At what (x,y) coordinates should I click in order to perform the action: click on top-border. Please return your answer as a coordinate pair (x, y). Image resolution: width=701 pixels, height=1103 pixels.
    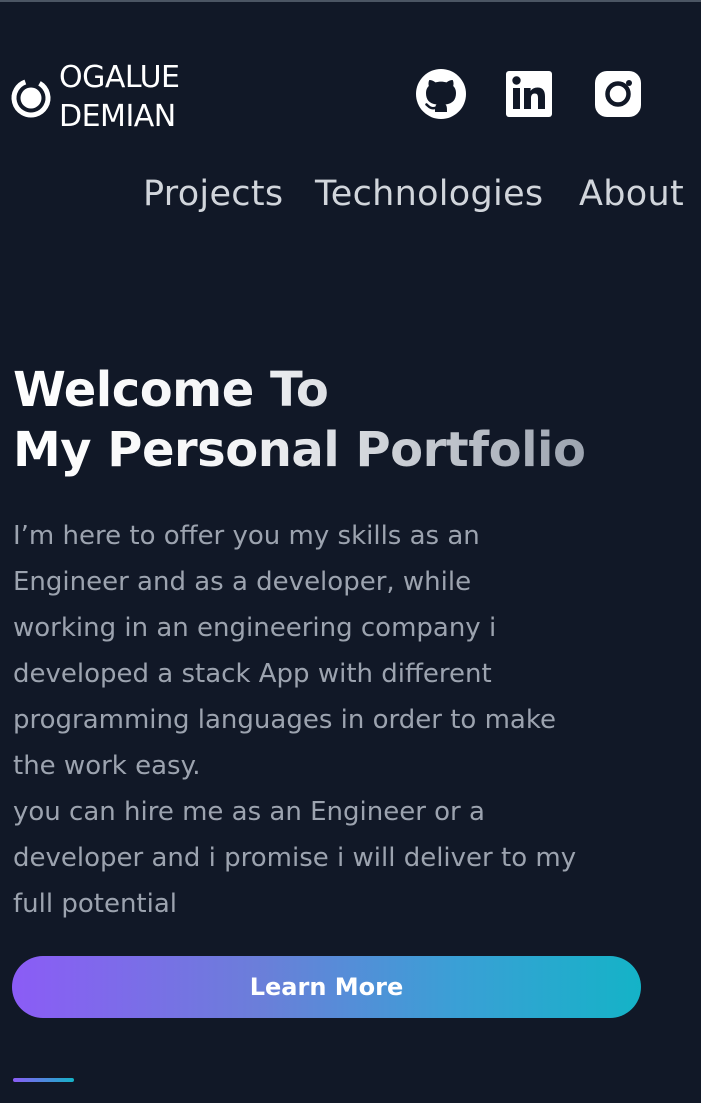
    Looking at the image, I should click on (350, 1).